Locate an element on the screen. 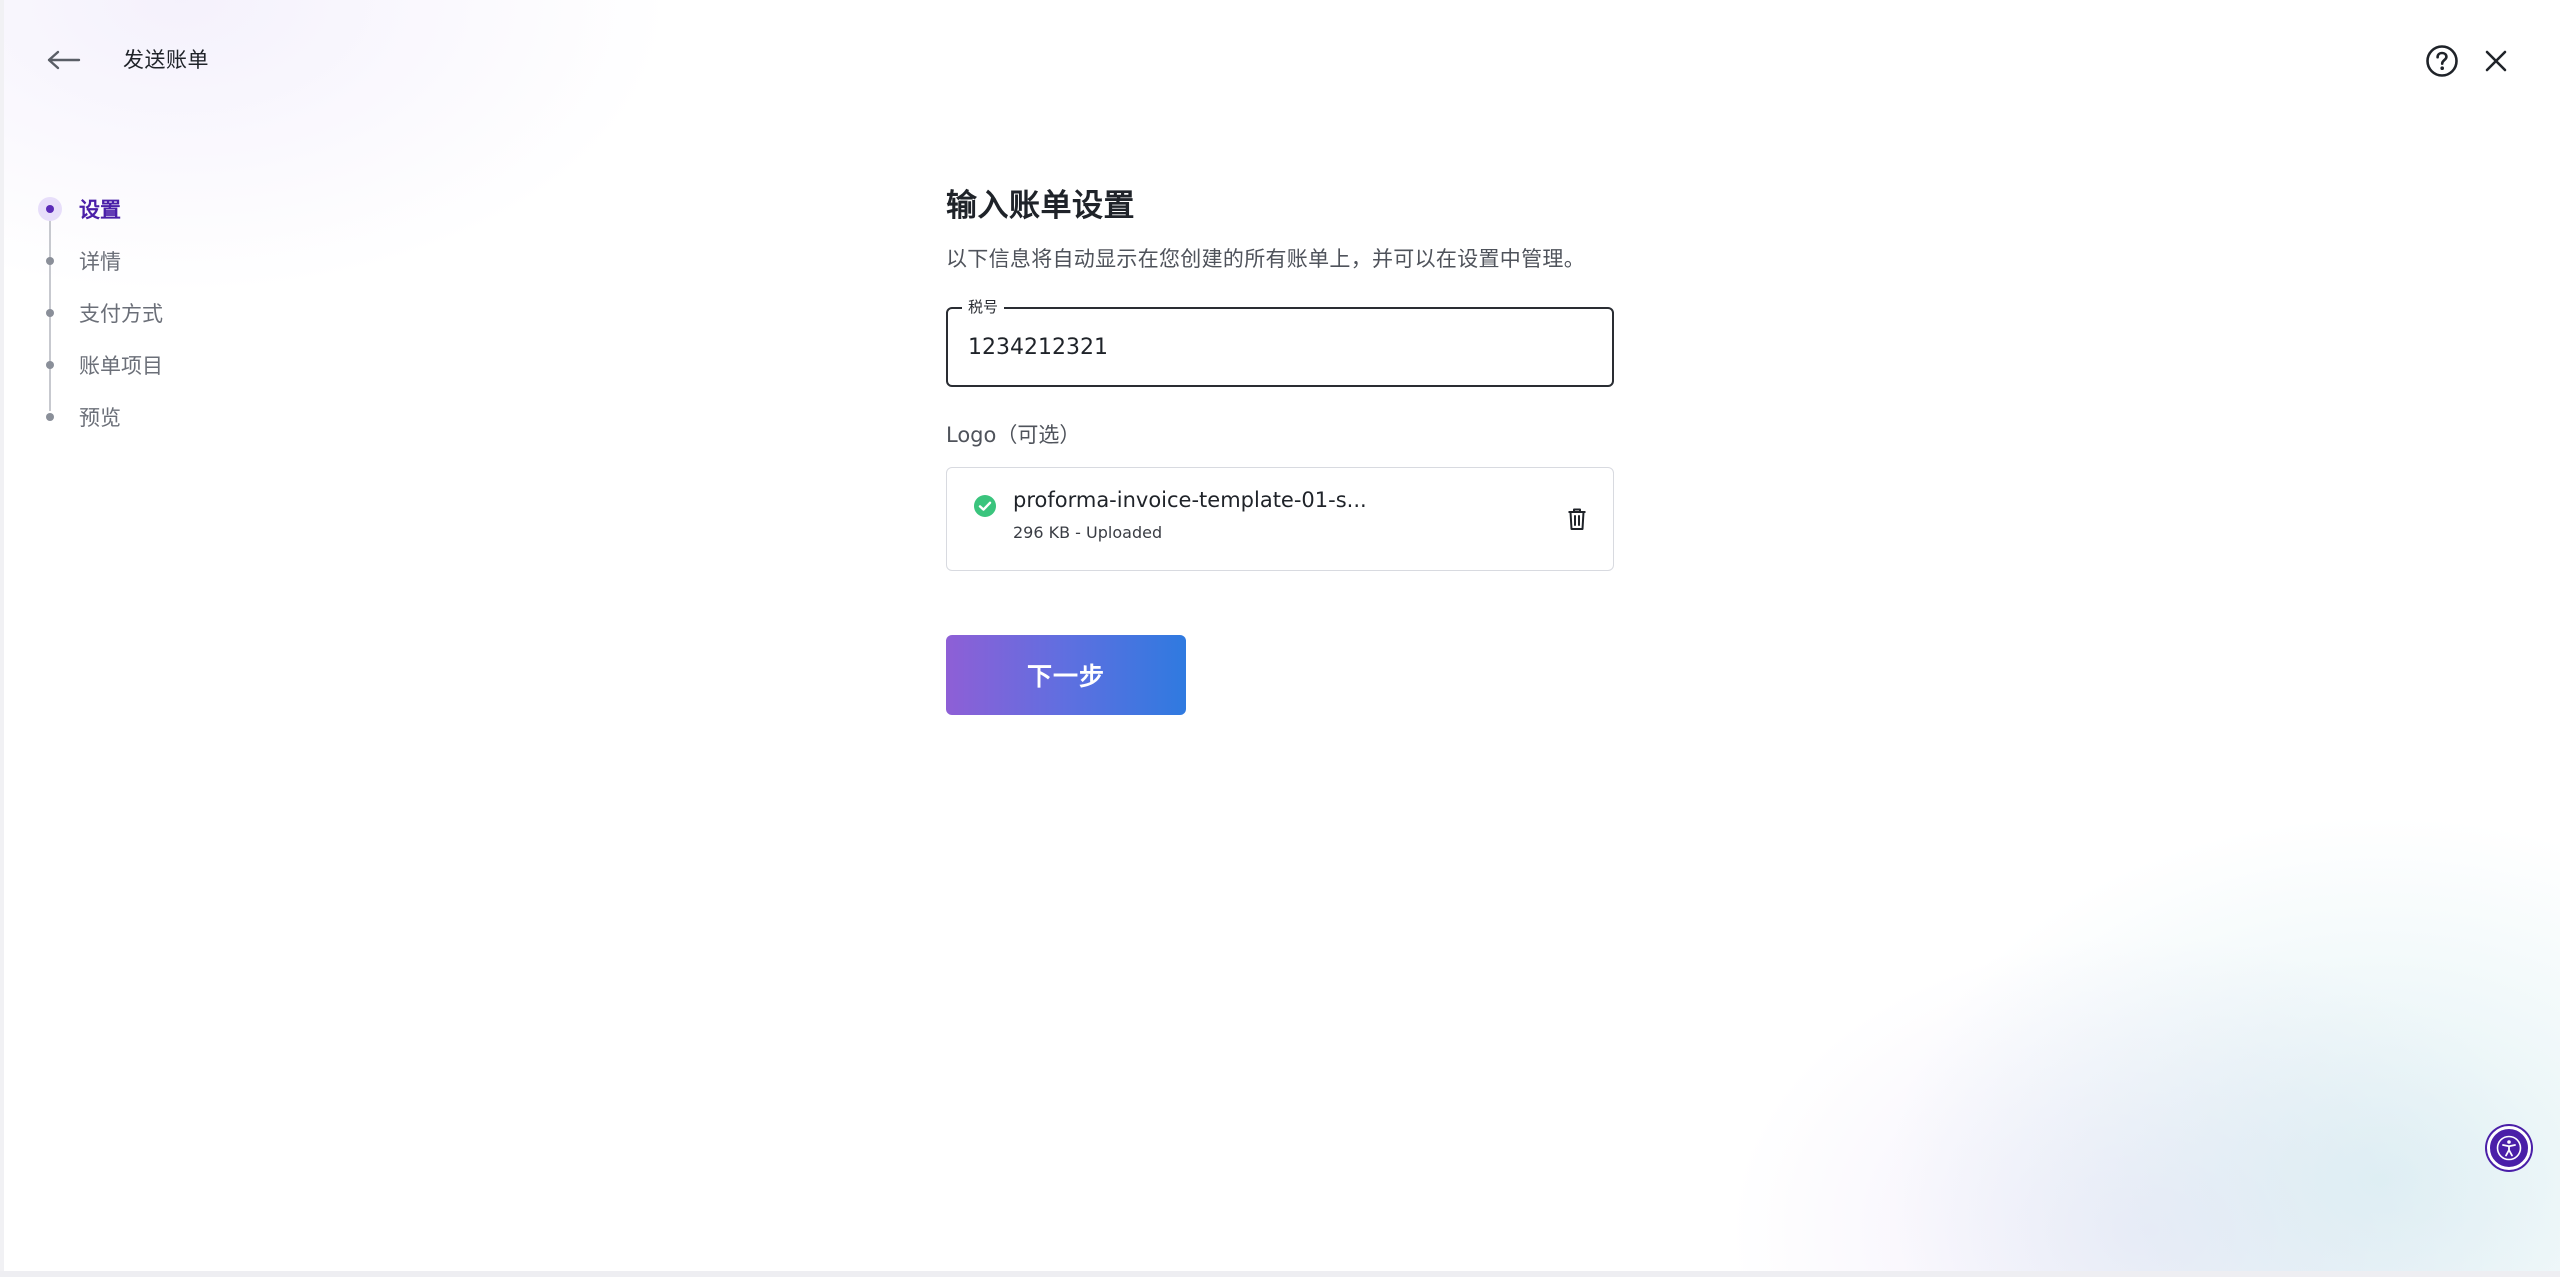 This screenshot has width=2560, height=1277. delete-logo-button is located at coordinates (1577, 519).